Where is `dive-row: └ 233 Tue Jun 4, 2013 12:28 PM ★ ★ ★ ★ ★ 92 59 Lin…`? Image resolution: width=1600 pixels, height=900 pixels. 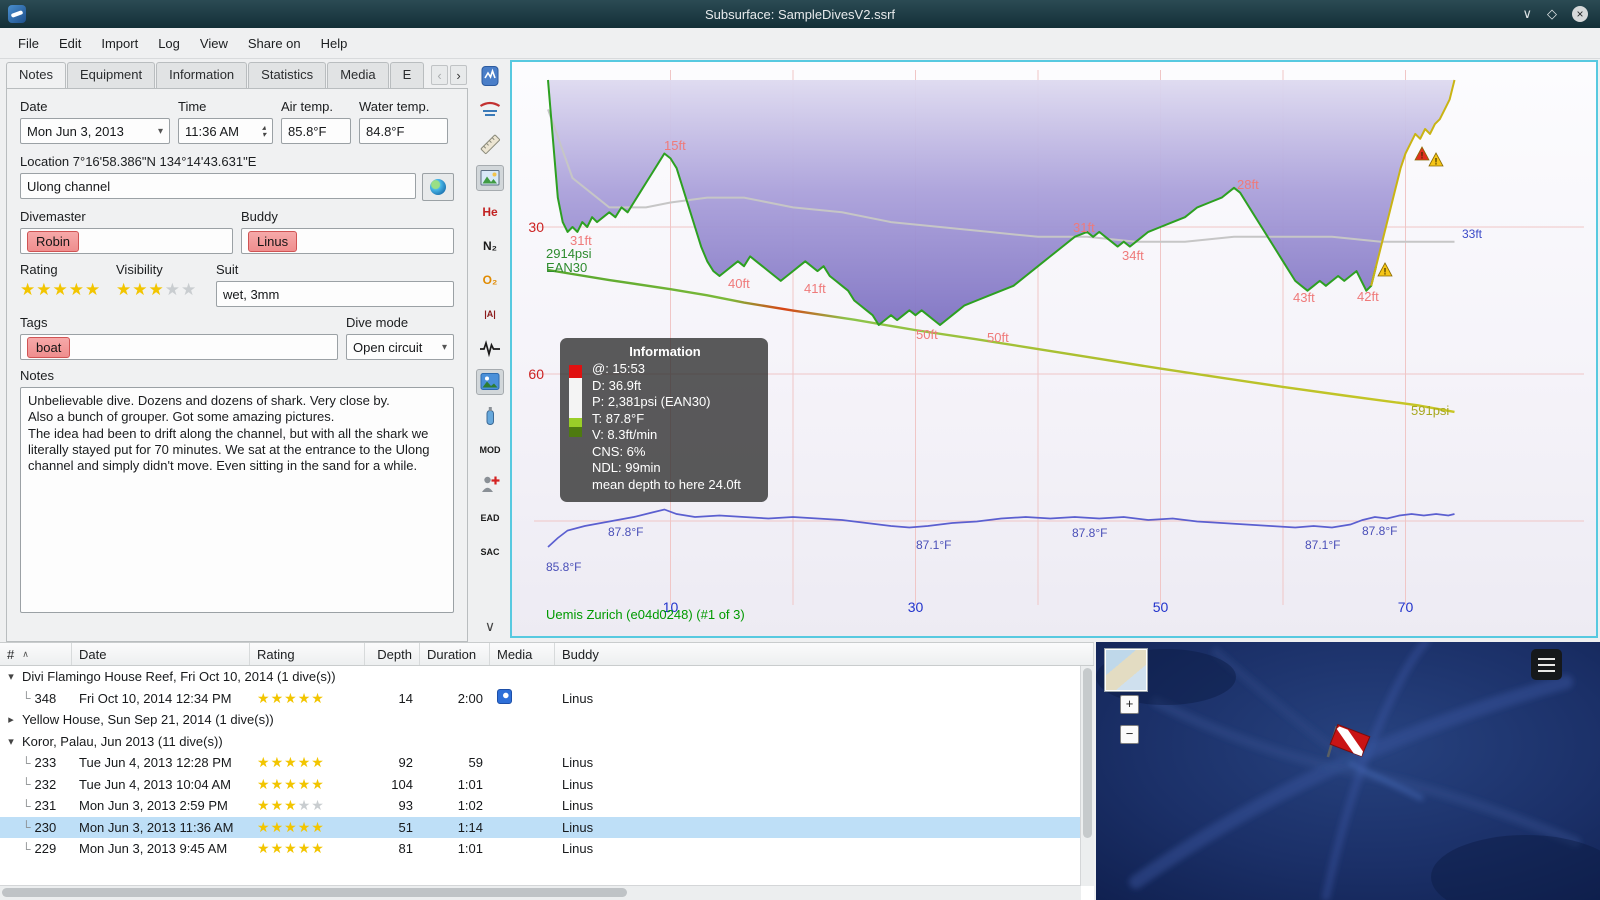
dive-row: └ 233 Tue Jun 4, 2013 12:28 PM ★ ★ ★ ★ ★ 92 59 Lin… is located at coordinates (540, 763).